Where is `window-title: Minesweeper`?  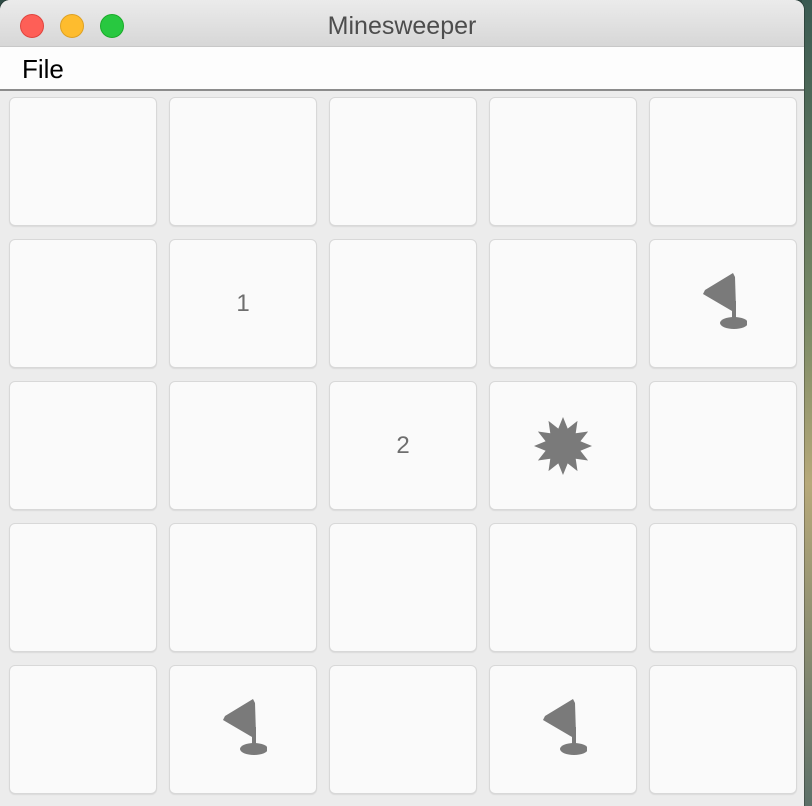
window-title: Minesweeper is located at coordinates (402, 26).